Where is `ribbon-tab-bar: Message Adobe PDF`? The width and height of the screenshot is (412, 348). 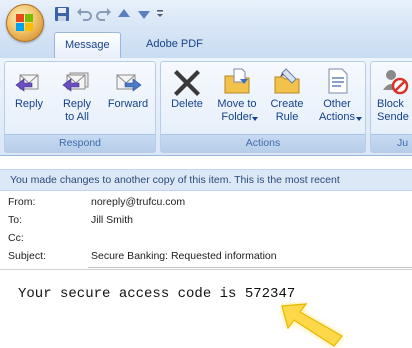 ribbon-tab-bar: Message Adobe PDF is located at coordinates (206, 44).